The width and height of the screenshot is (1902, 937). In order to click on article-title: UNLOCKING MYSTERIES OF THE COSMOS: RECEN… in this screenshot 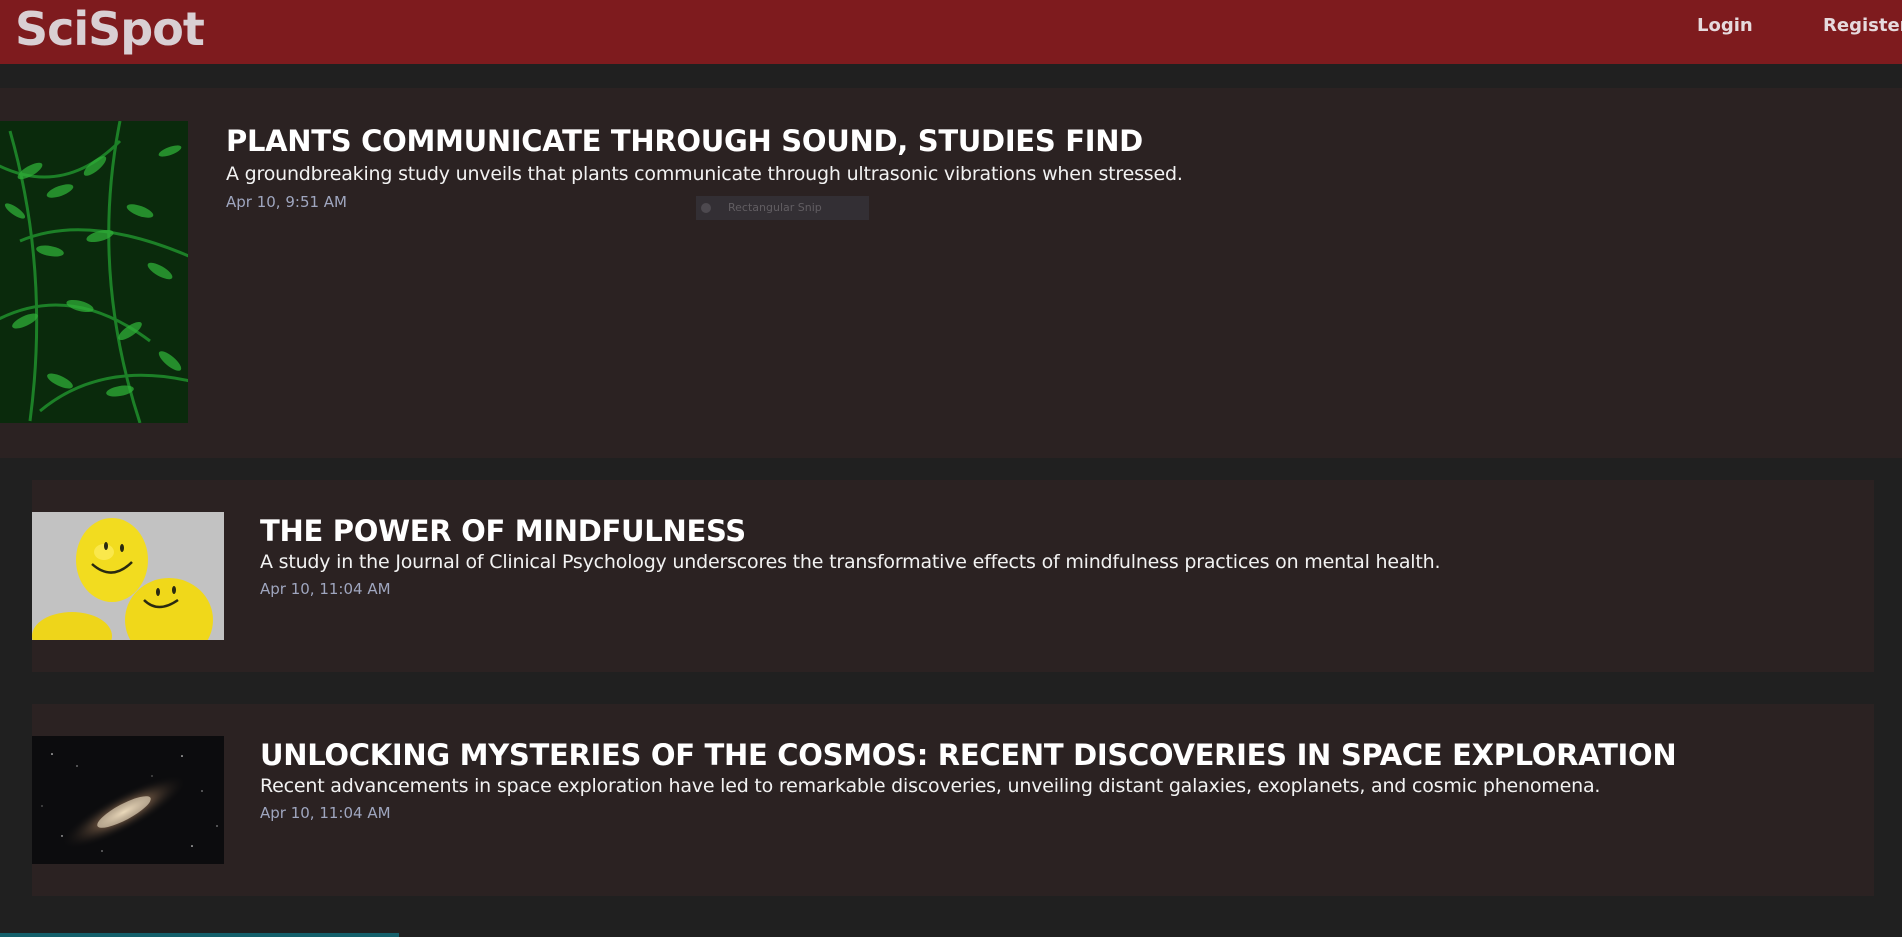, I will do `click(968, 755)`.